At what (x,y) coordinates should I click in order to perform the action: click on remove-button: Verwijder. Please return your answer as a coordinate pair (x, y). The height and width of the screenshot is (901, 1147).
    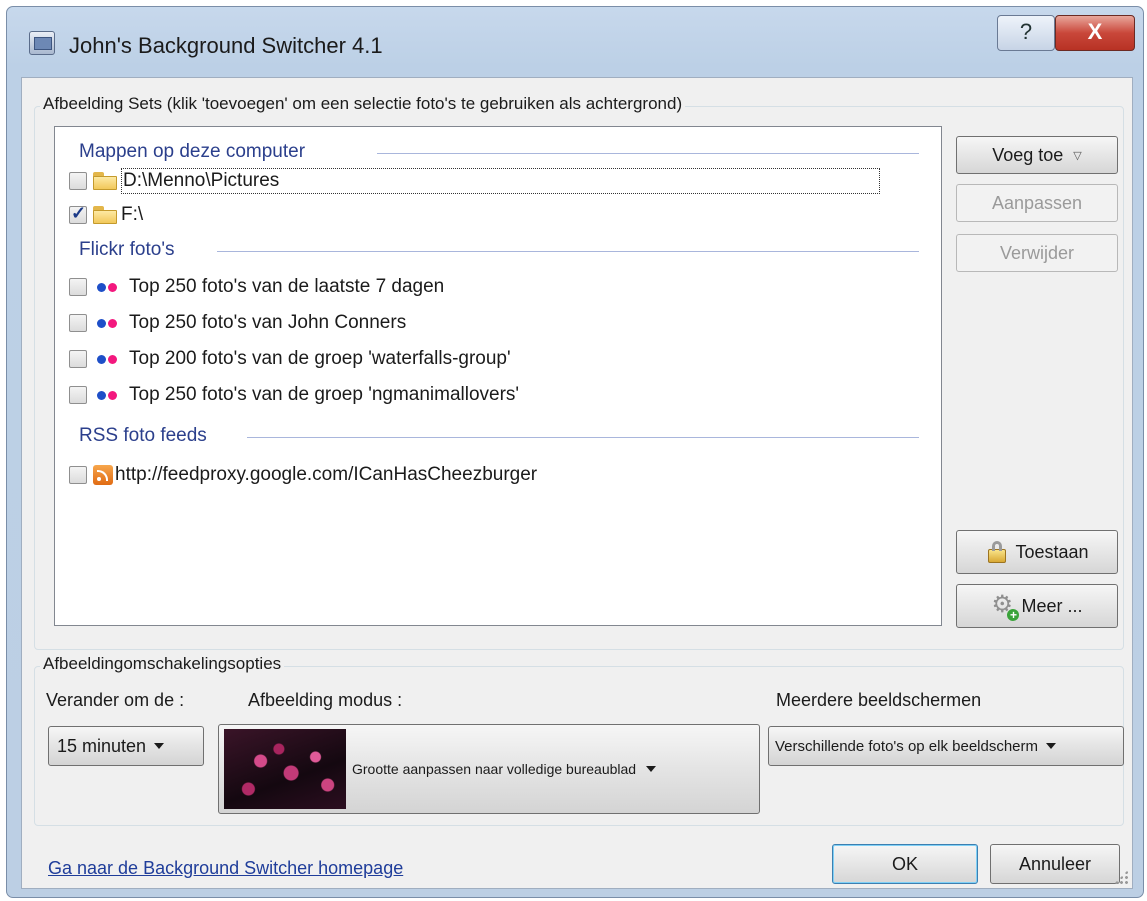
    Looking at the image, I should click on (1037, 253).